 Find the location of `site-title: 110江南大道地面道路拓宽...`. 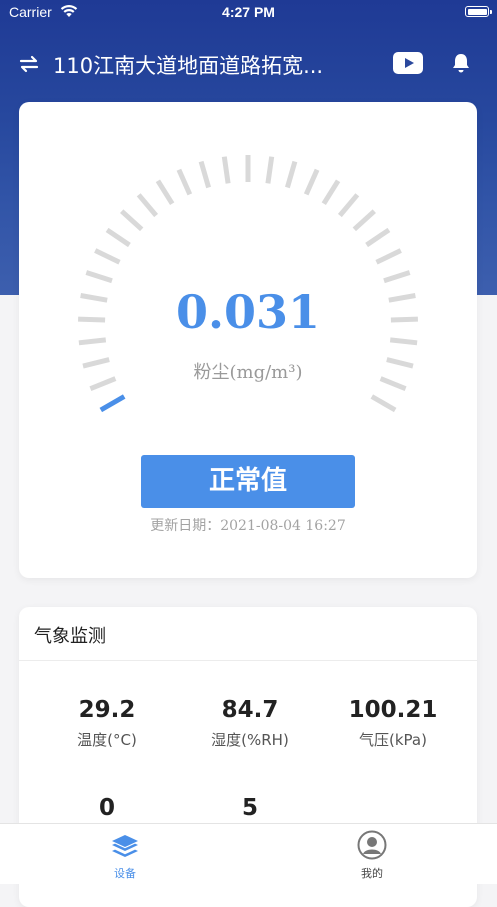

site-title: 110江南大道地面道路拓宽... is located at coordinates (212, 65).